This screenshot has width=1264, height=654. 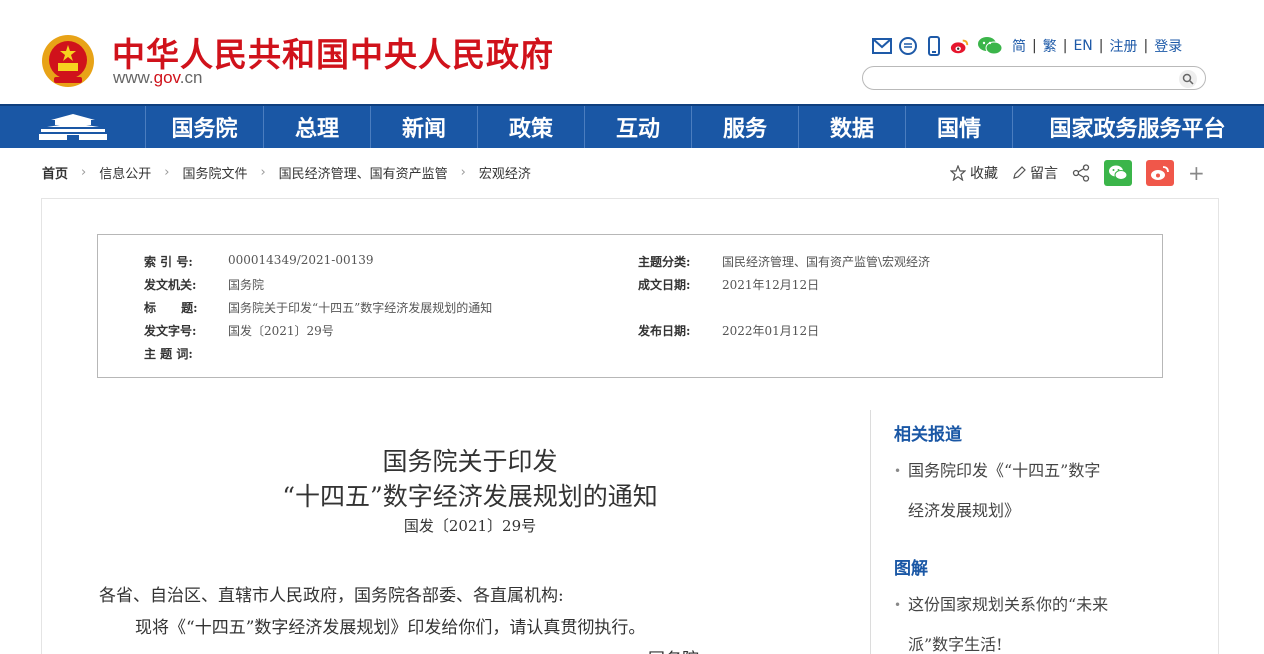 I want to click on site-url-suffix: .cn, so click(x=191, y=77).